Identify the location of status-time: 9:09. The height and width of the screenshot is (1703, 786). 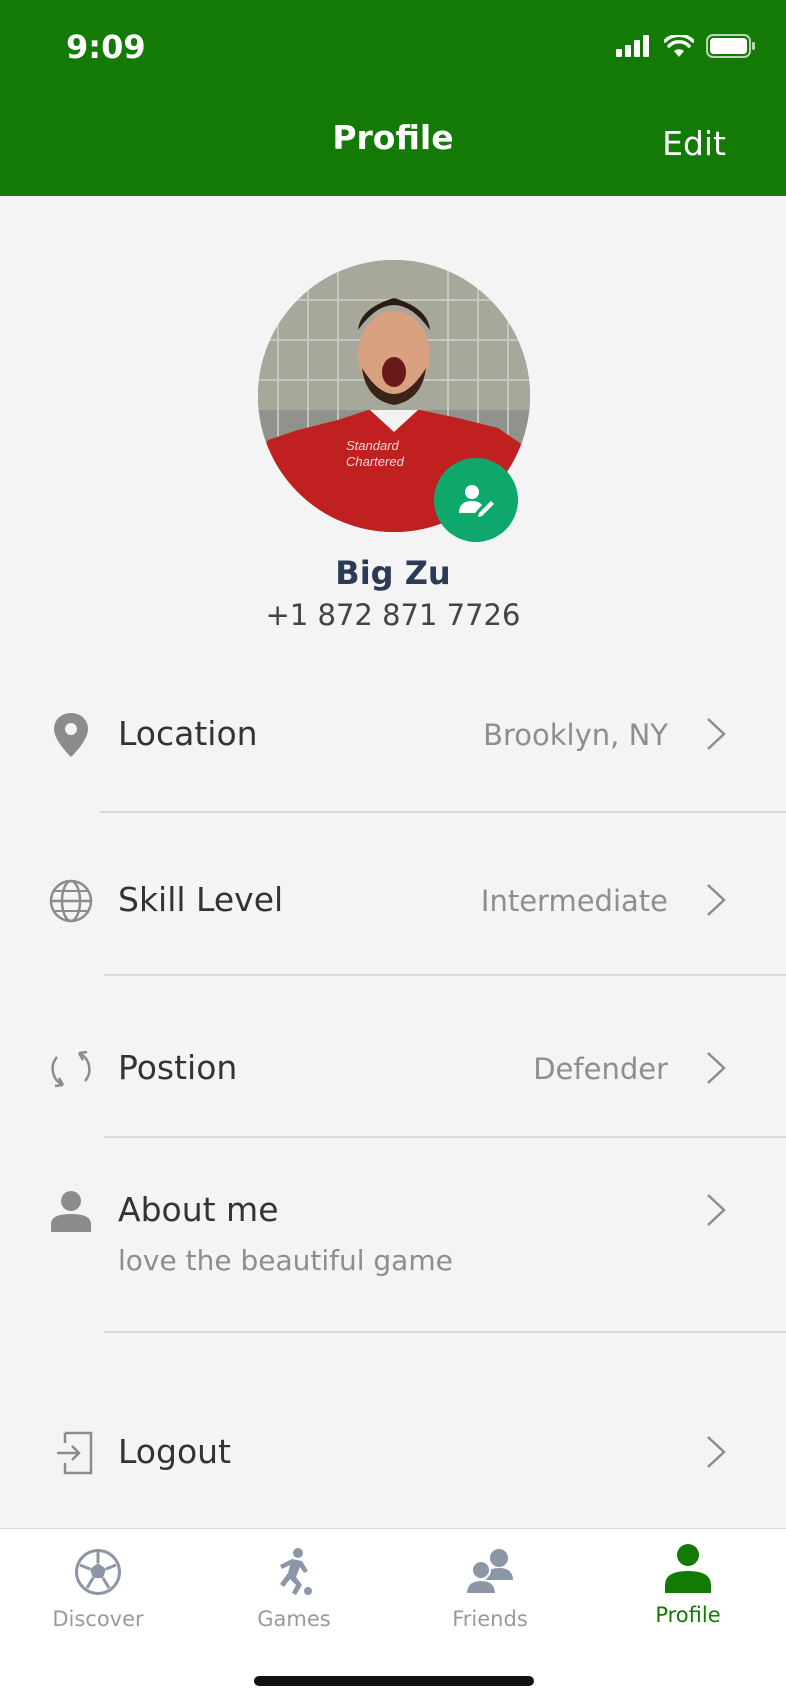
(106, 47).